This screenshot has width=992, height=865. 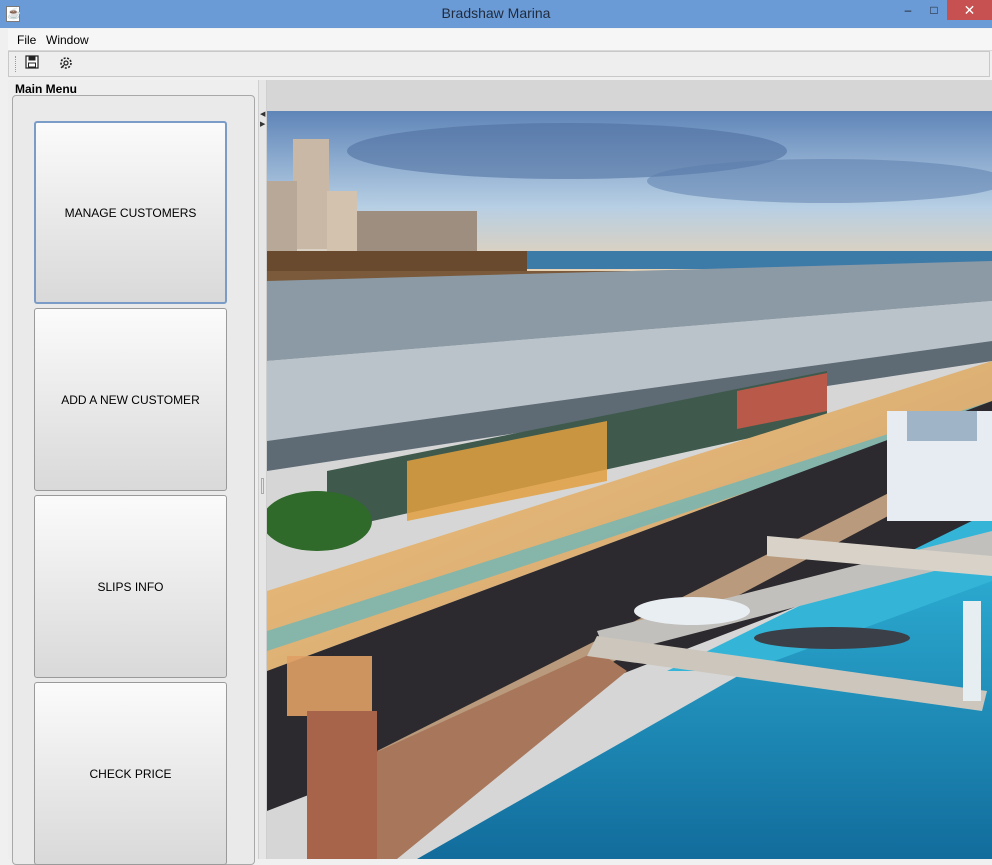 What do you see at coordinates (262, 125) in the screenshot?
I see `expand-right-icon: ▶` at bounding box center [262, 125].